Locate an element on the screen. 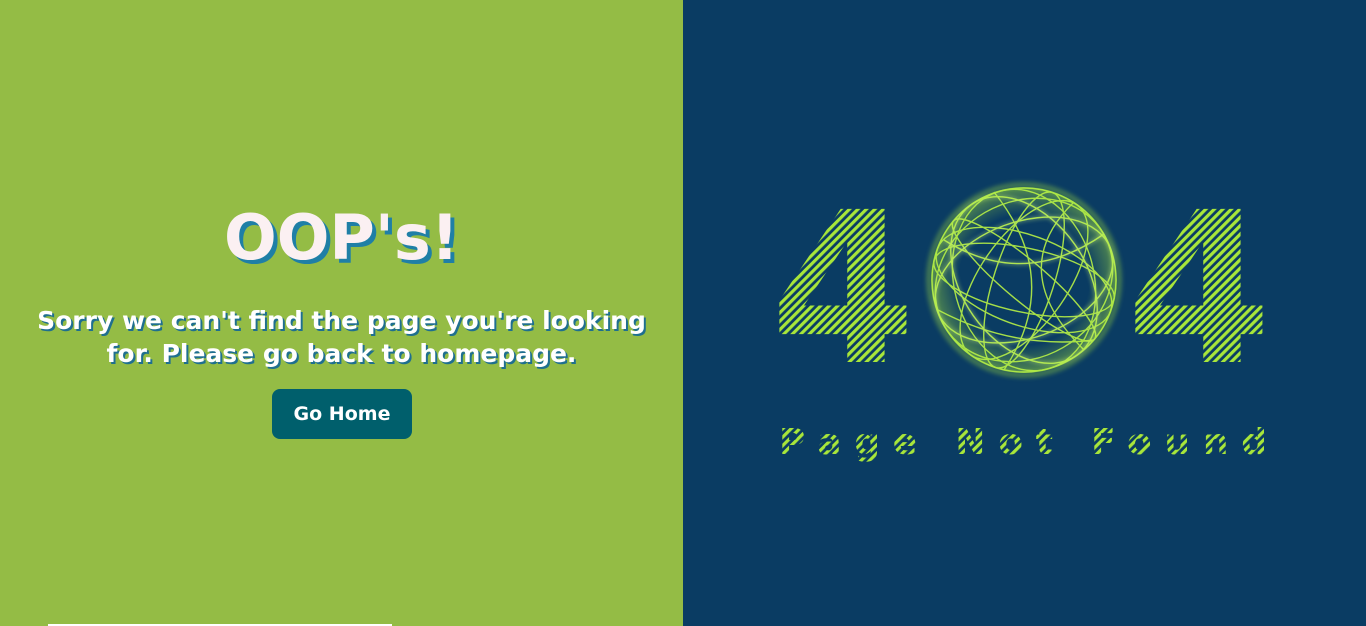 The width and height of the screenshot is (1366, 626). go-home-button: Go Home is located at coordinates (342, 414).